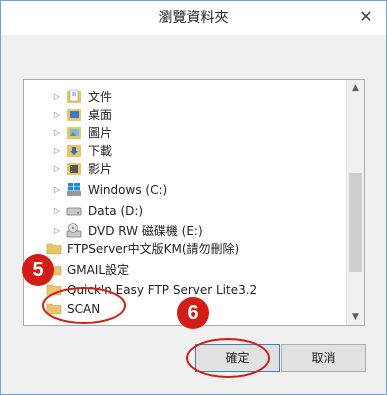  Describe the element at coordinates (38, 270) in the screenshot. I see `step-5-badge: 5` at that location.